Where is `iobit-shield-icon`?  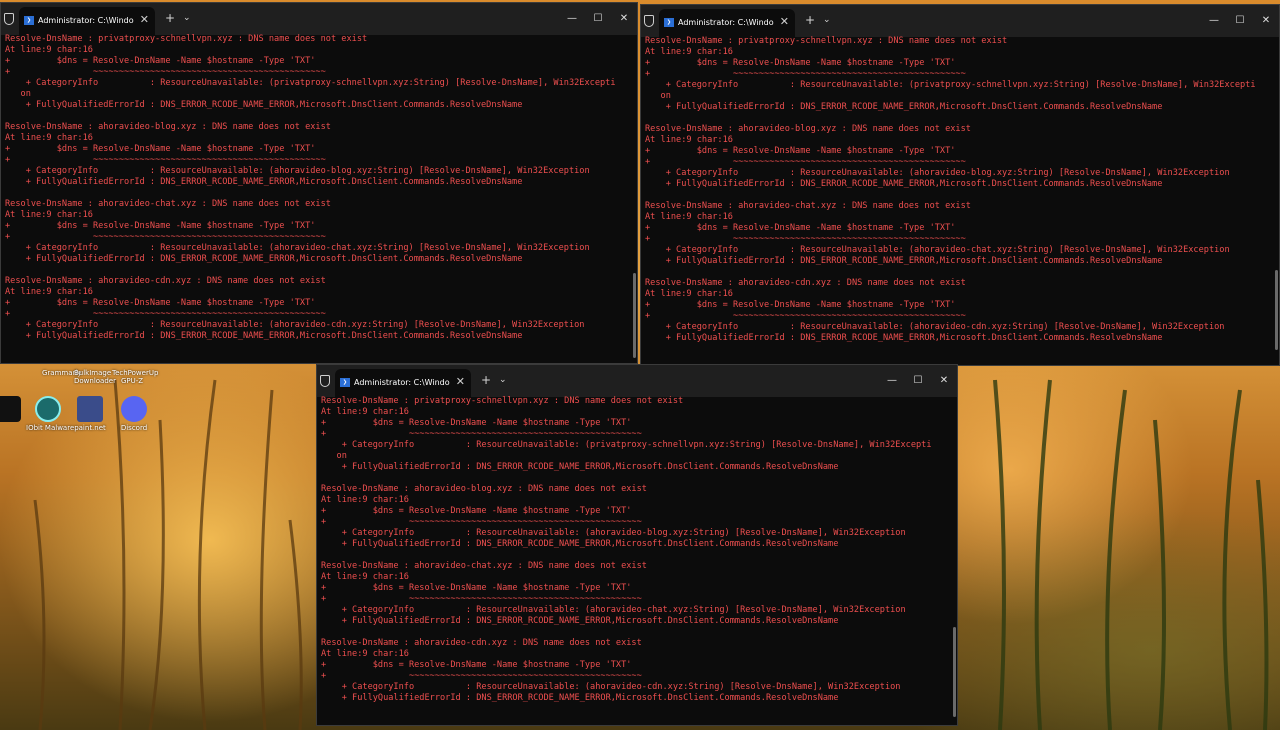
iobit-shield-icon is located at coordinates (48, 409).